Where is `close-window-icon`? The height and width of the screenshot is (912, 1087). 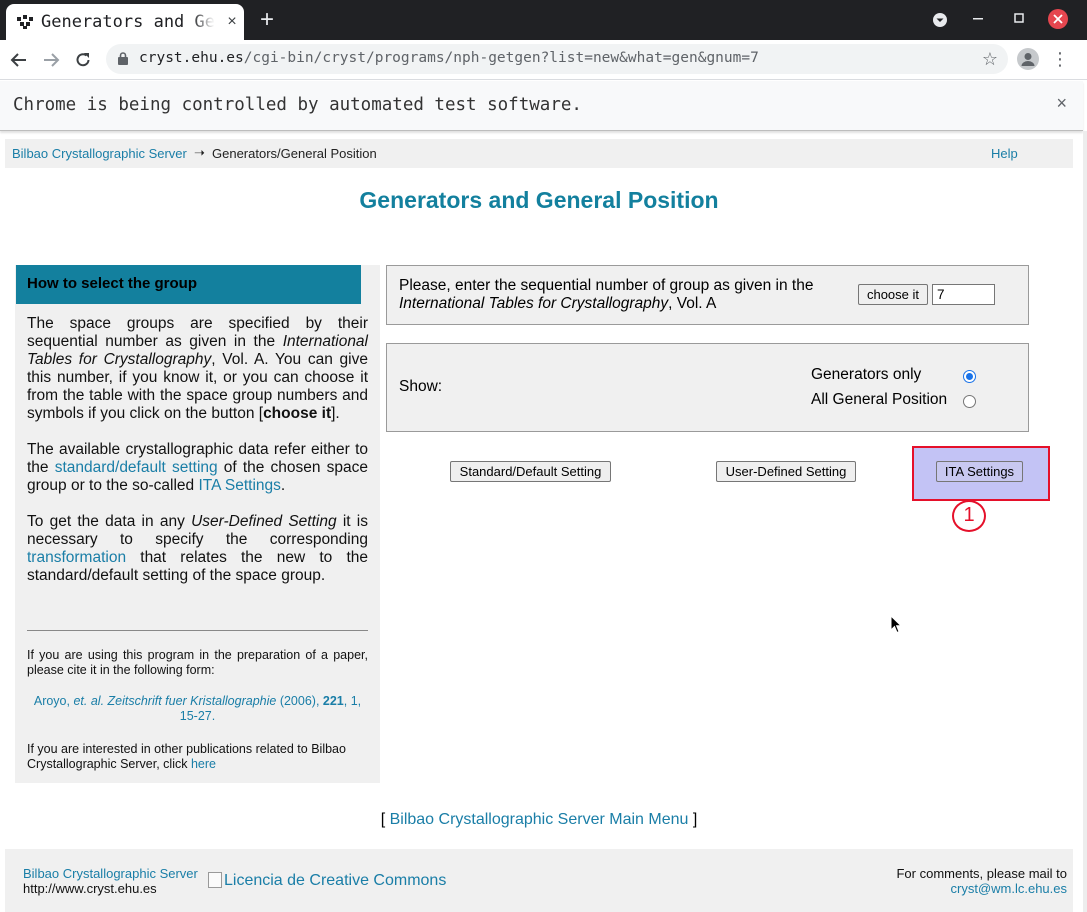
close-window-icon is located at coordinates (1058, 20).